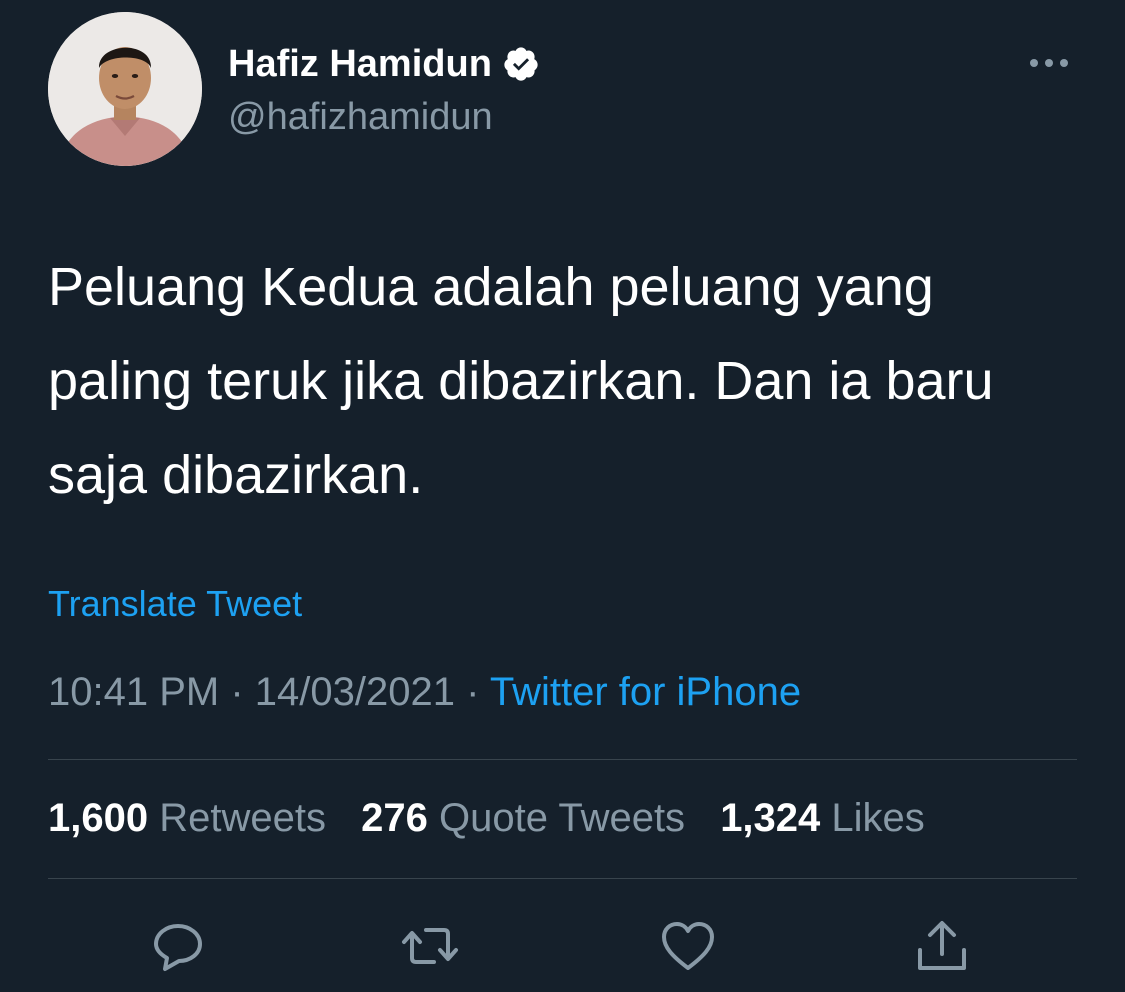 This screenshot has height=992, width=1125. What do you see at coordinates (125, 89) in the screenshot?
I see `avatar` at bounding box center [125, 89].